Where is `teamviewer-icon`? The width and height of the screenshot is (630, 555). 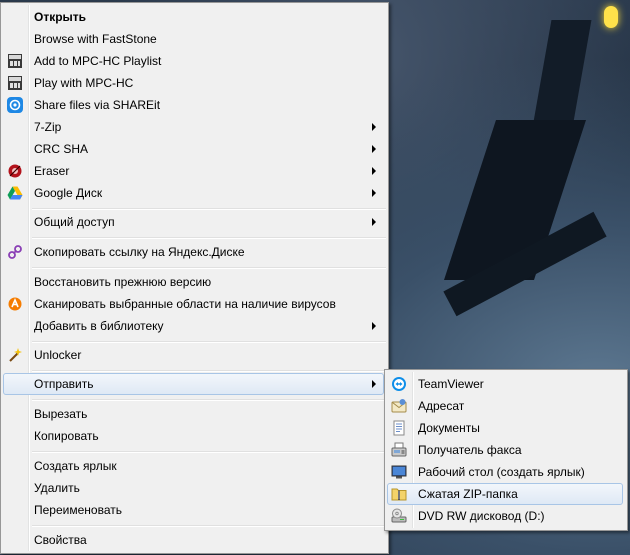 teamviewer-icon is located at coordinates (399, 384).